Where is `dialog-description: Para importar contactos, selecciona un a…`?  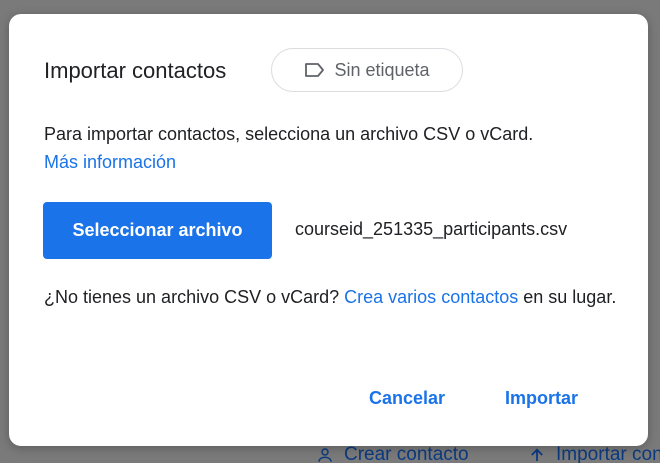 dialog-description: Para importar contactos, selecciona un a… is located at coordinates (334, 148).